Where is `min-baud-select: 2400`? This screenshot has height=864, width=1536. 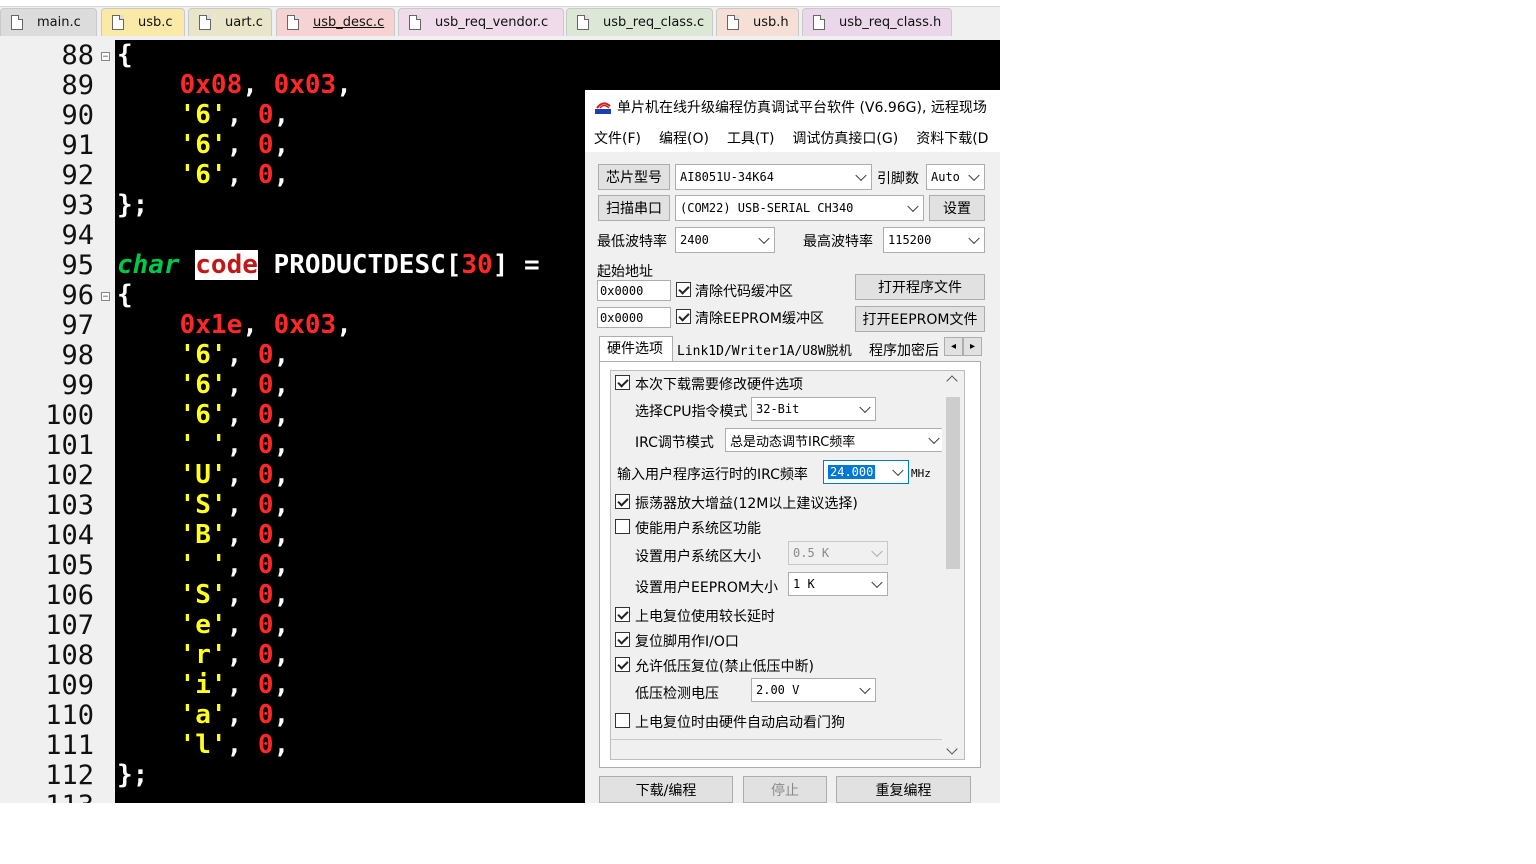
min-baud-select: 2400 is located at coordinates (725, 240).